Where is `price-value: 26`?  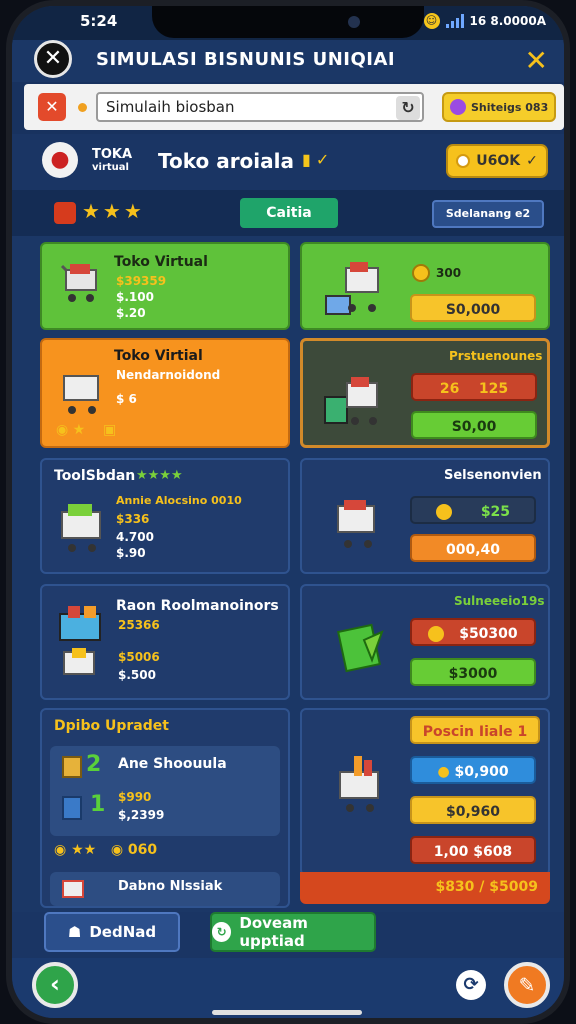
price-value: 26 is located at coordinates (449, 389).